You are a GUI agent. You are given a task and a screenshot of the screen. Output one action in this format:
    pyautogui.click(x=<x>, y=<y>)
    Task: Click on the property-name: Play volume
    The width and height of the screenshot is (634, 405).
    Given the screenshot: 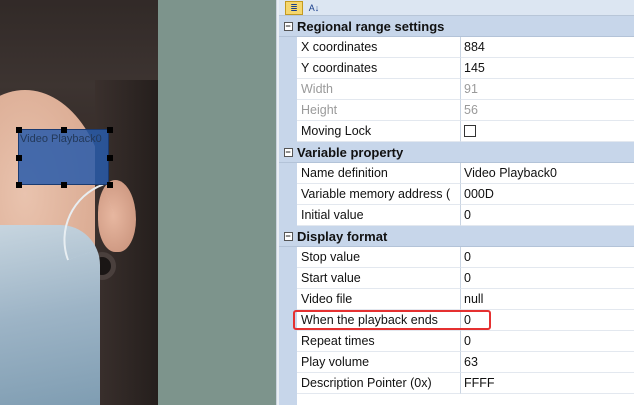 What is the action you would take?
    pyautogui.click(x=379, y=362)
    